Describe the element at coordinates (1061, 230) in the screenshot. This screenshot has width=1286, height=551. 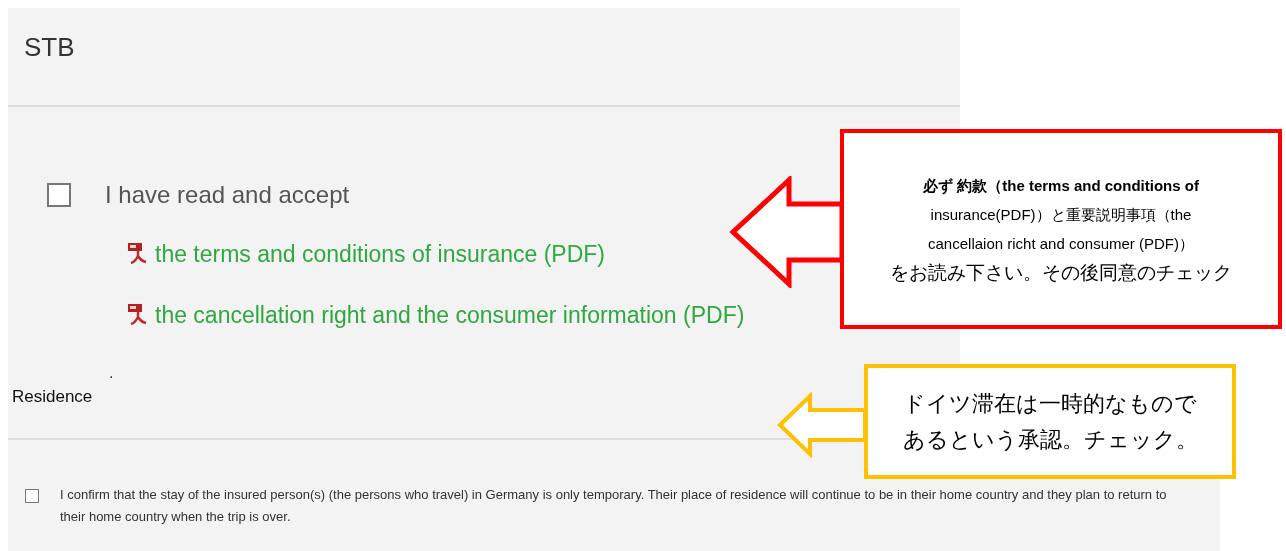
I see `callout-text: 必ず 約款（the terms and conditions of insurance(PDF)）と重要説明事項（the cancellaion richt and consumer (PDF)） をお読み下さい。その後同意のチェック` at that location.